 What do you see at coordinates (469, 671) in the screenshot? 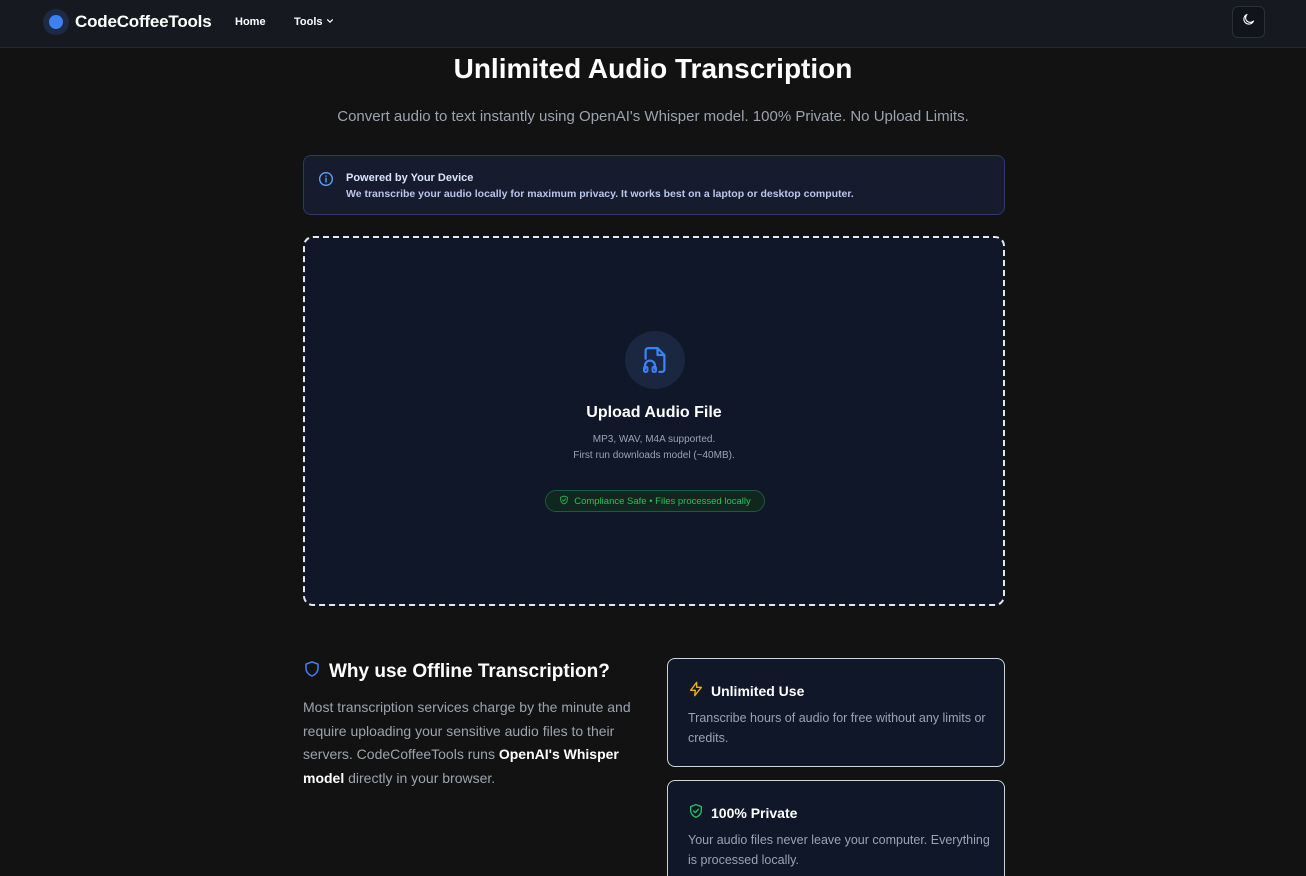
I see `why-heading-text: Why use Offline Transcription?` at bounding box center [469, 671].